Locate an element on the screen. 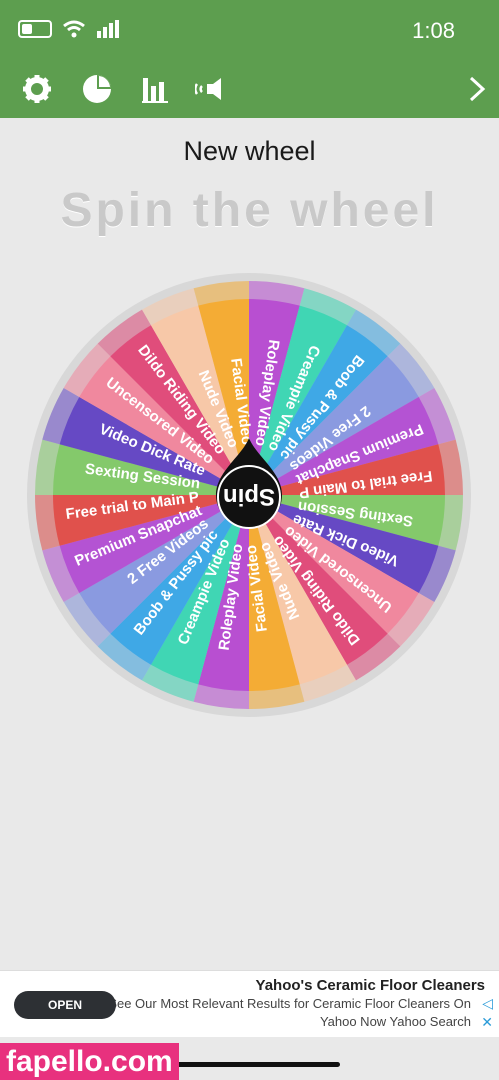 Image resolution: width=499 pixels, height=1080 pixels. spin-the-wheel-title: Spin the wheel is located at coordinates (249, 210).